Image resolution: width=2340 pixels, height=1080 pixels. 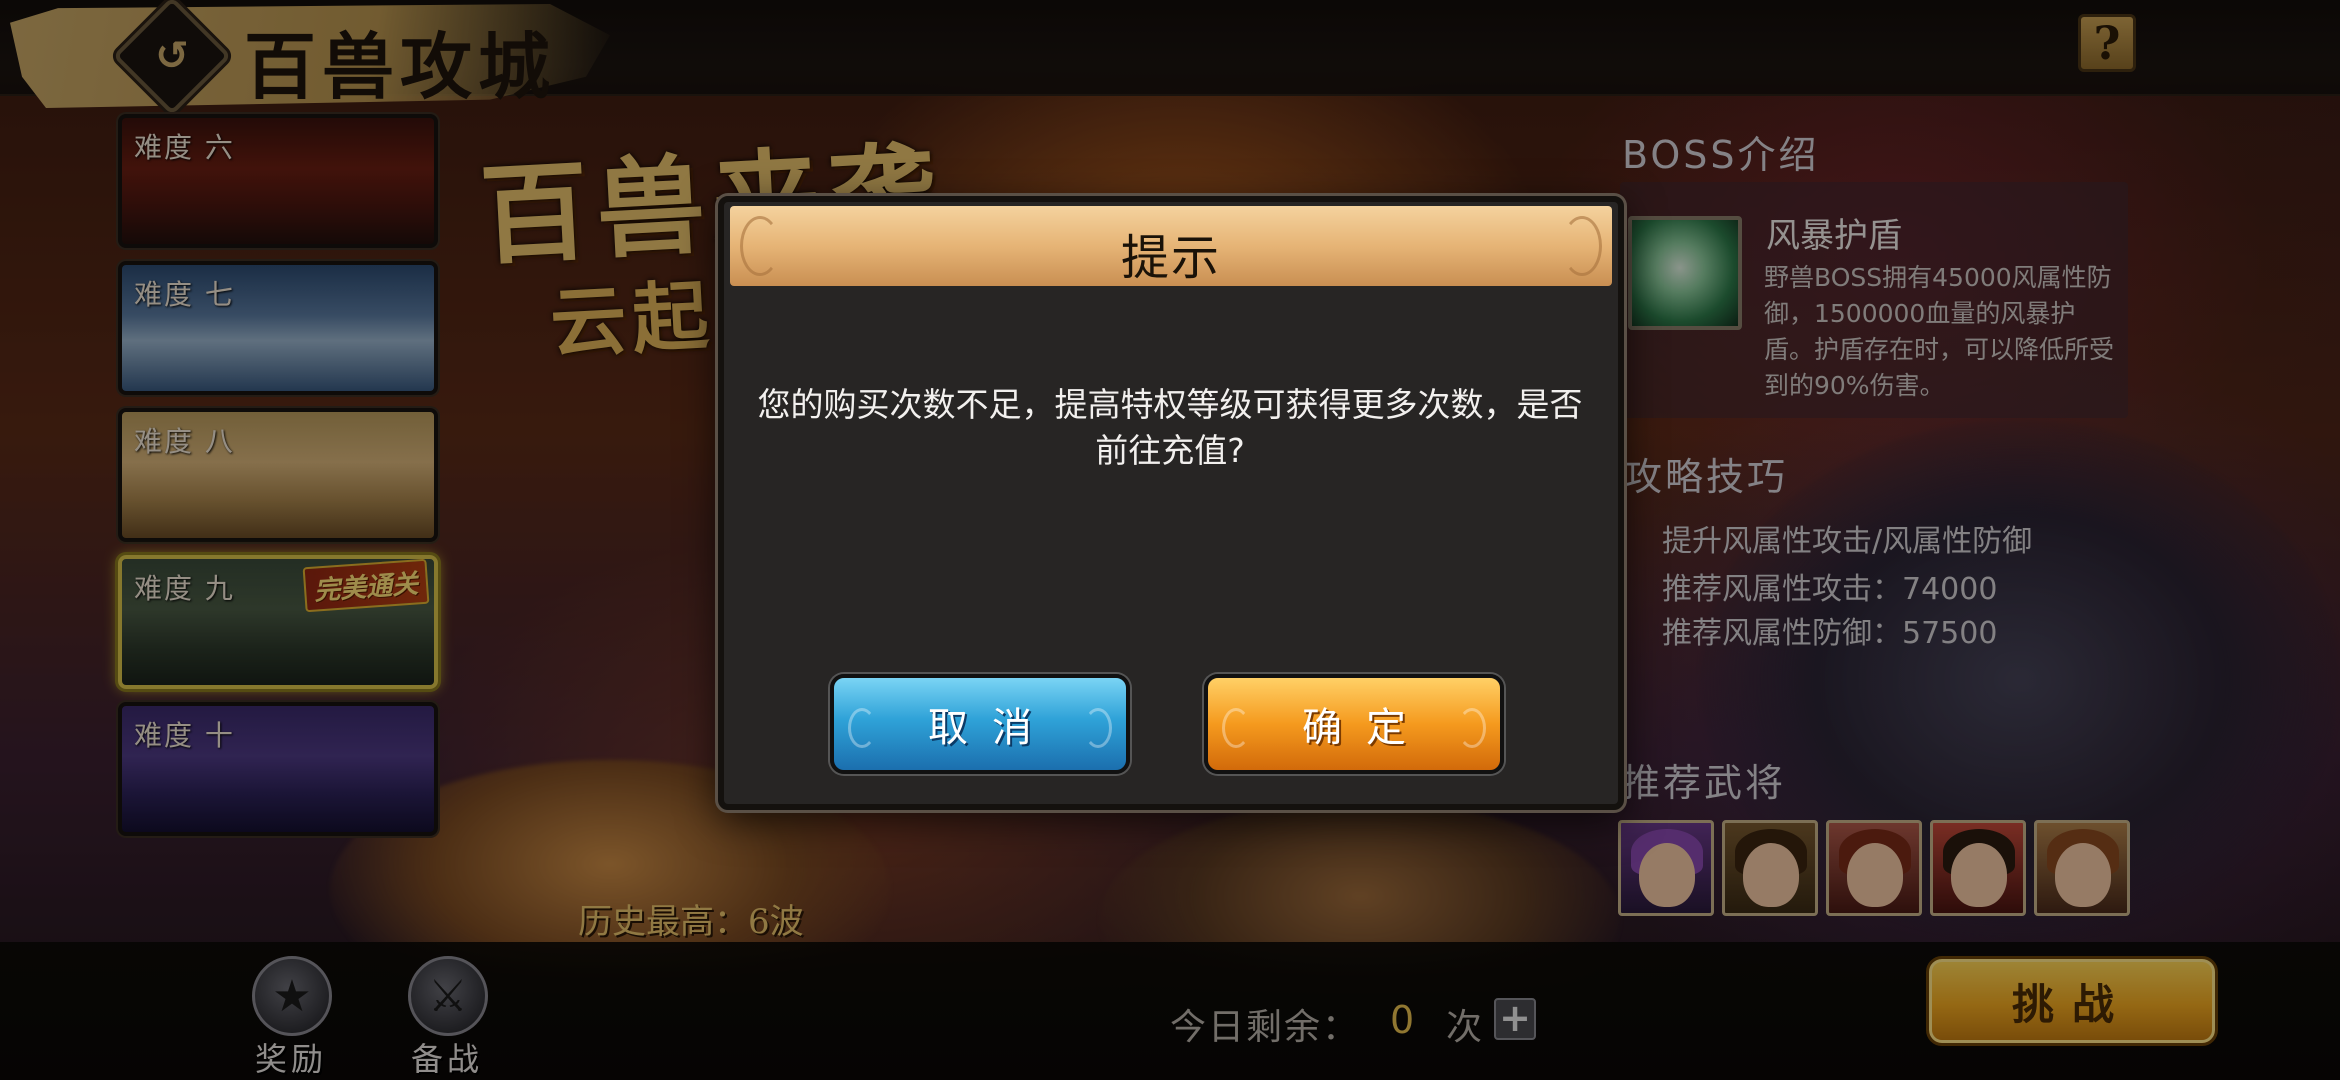 What do you see at coordinates (992, 728) in the screenshot?
I see `cancel-label: 取消` at bounding box center [992, 728].